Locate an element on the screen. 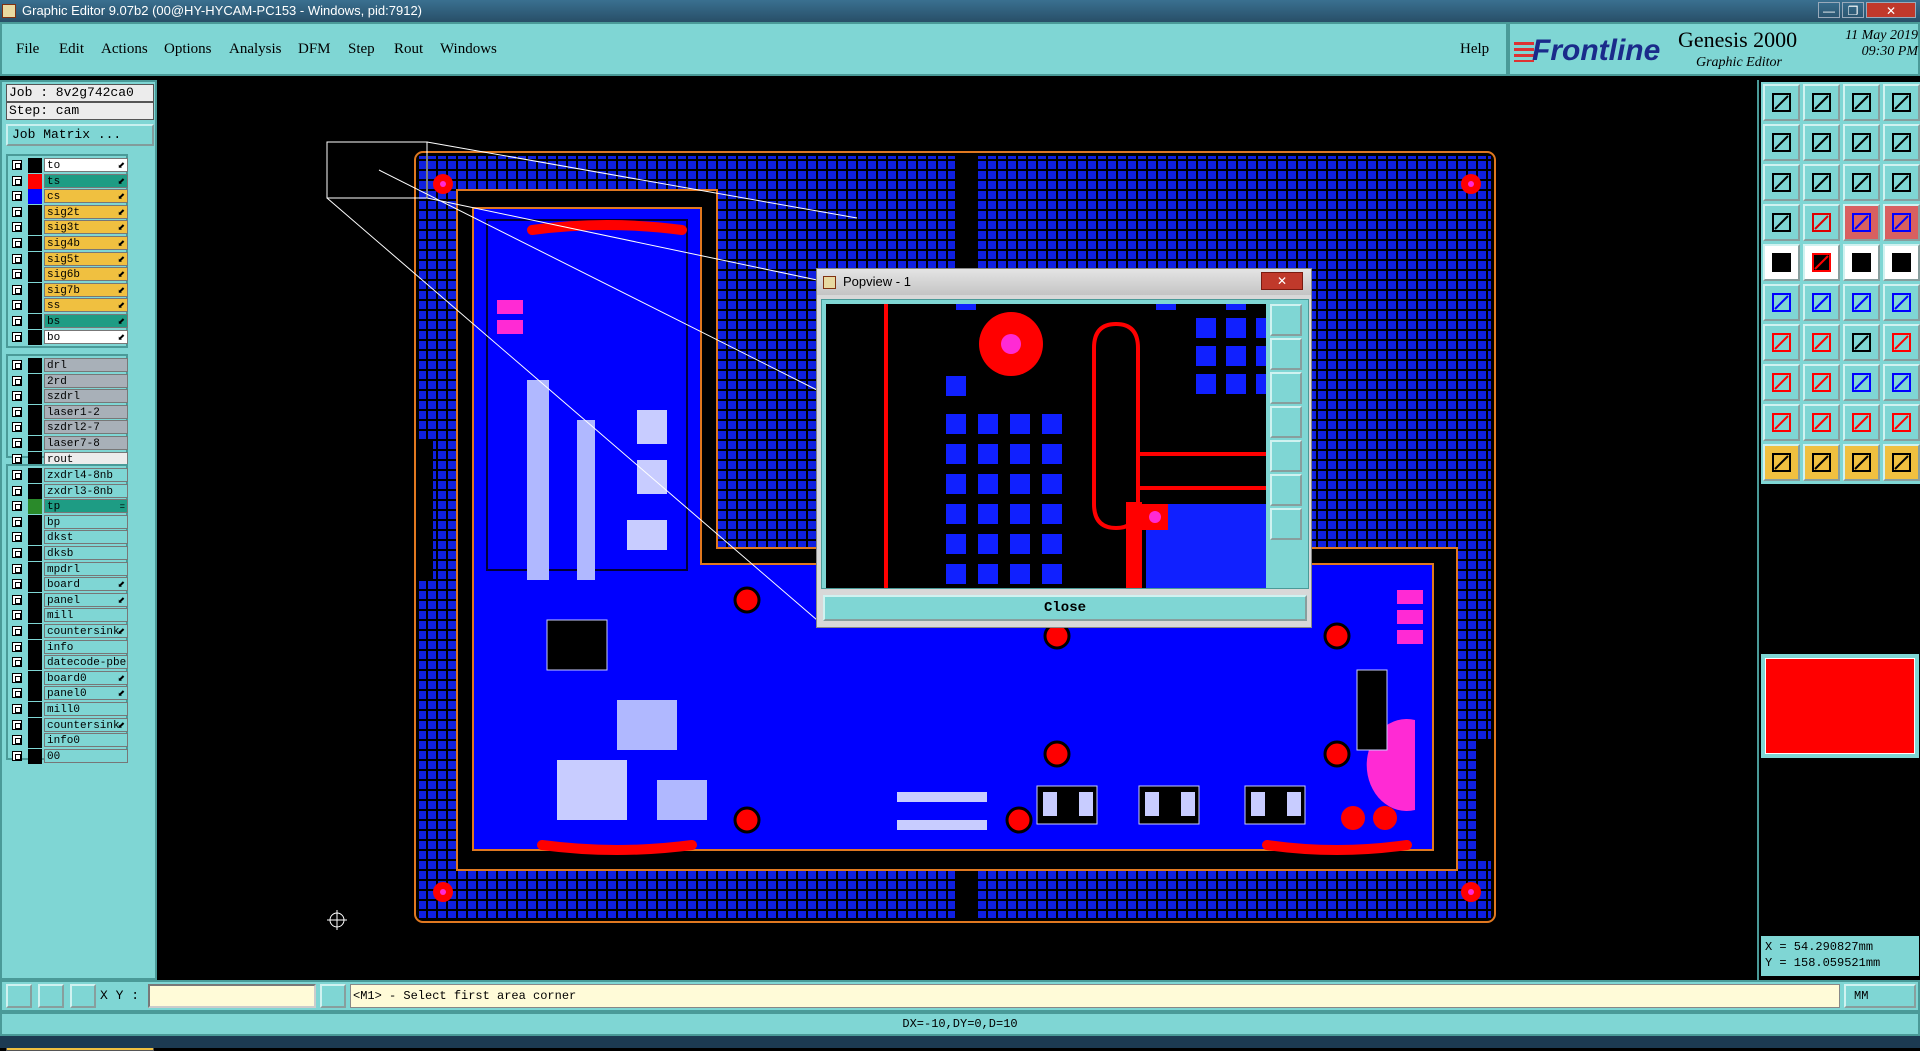  layer-name: sig6b ⬋ is located at coordinates (86, 274).